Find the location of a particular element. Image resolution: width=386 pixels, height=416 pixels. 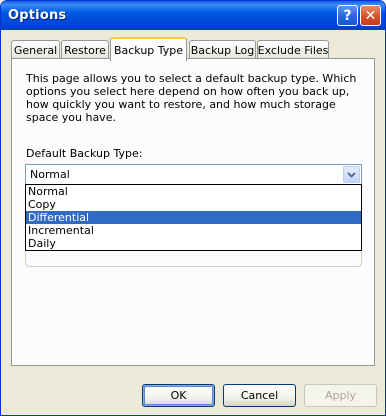

title-bar: Options ? ✕ is located at coordinates (193, 15).